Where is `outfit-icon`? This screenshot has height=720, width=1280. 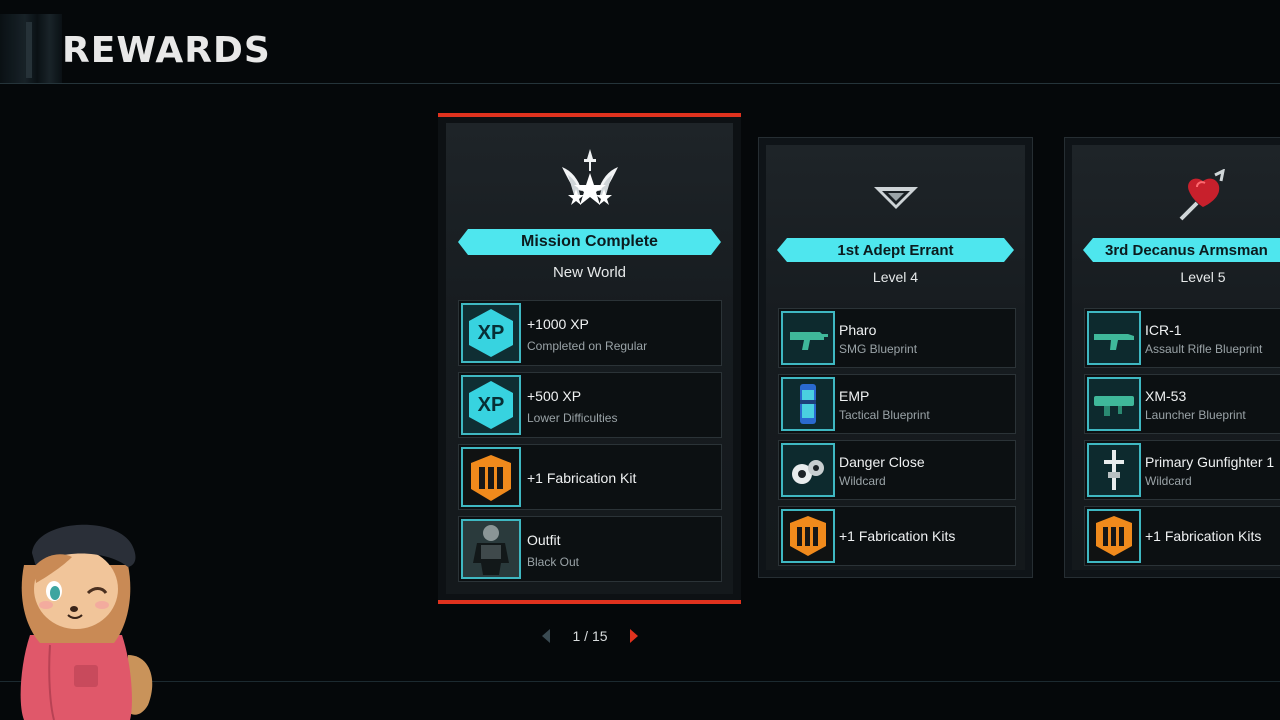
outfit-icon is located at coordinates (491, 549).